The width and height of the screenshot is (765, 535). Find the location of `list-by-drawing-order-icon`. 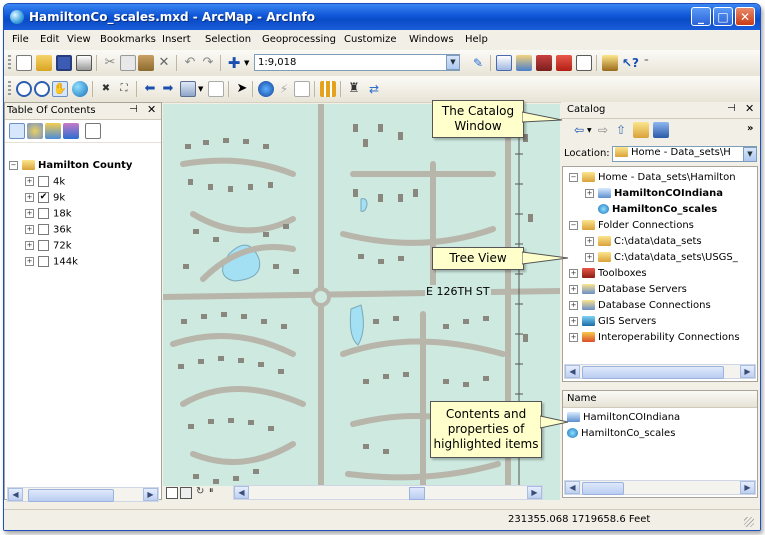

list-by-drawing-order-icon is located at coordinates (17, 131).